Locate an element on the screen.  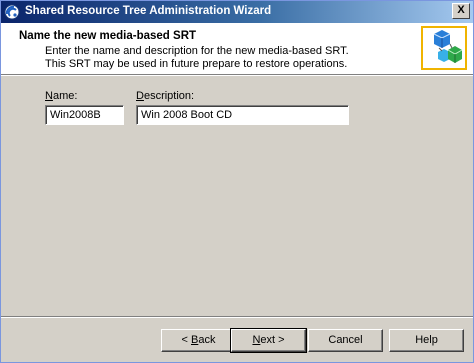
close-button: X is located at coordinates (461, 11).